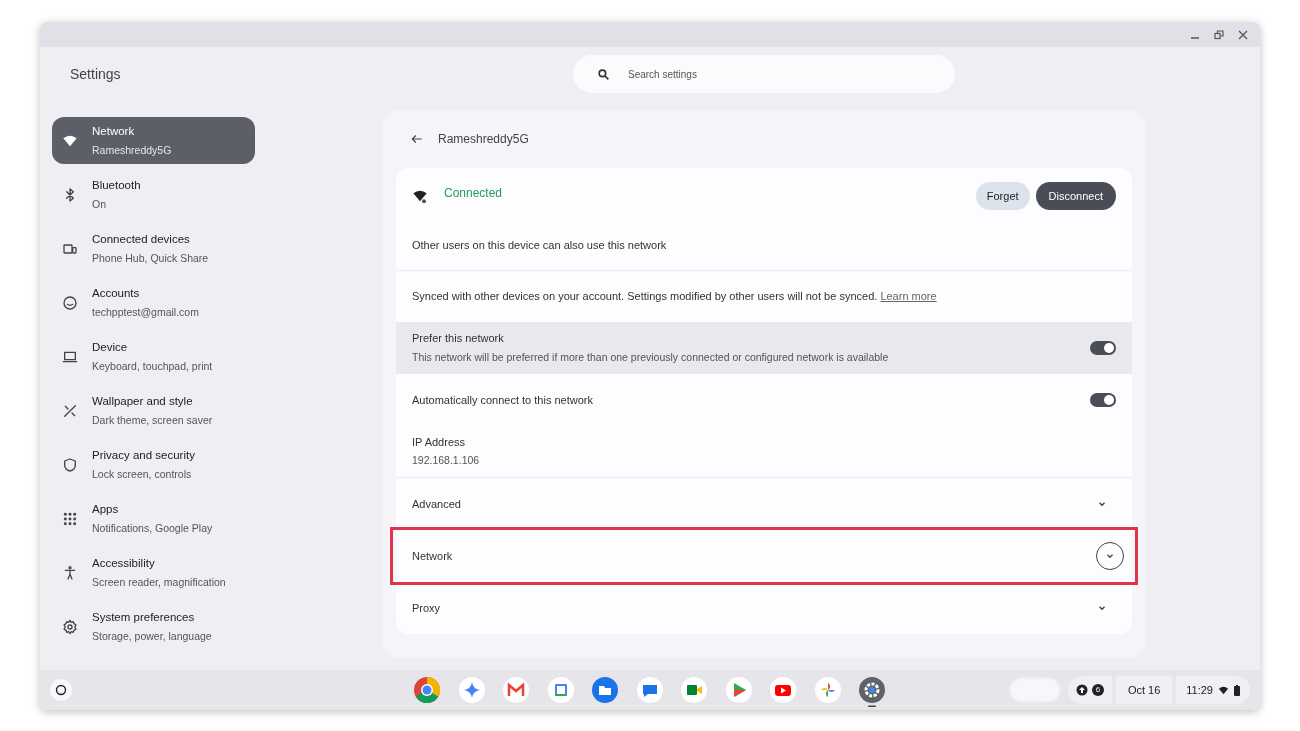 This screenshot has height=731, width=1300. I want to click on sidebar-item-title: Accessibility, so click(124, 563).